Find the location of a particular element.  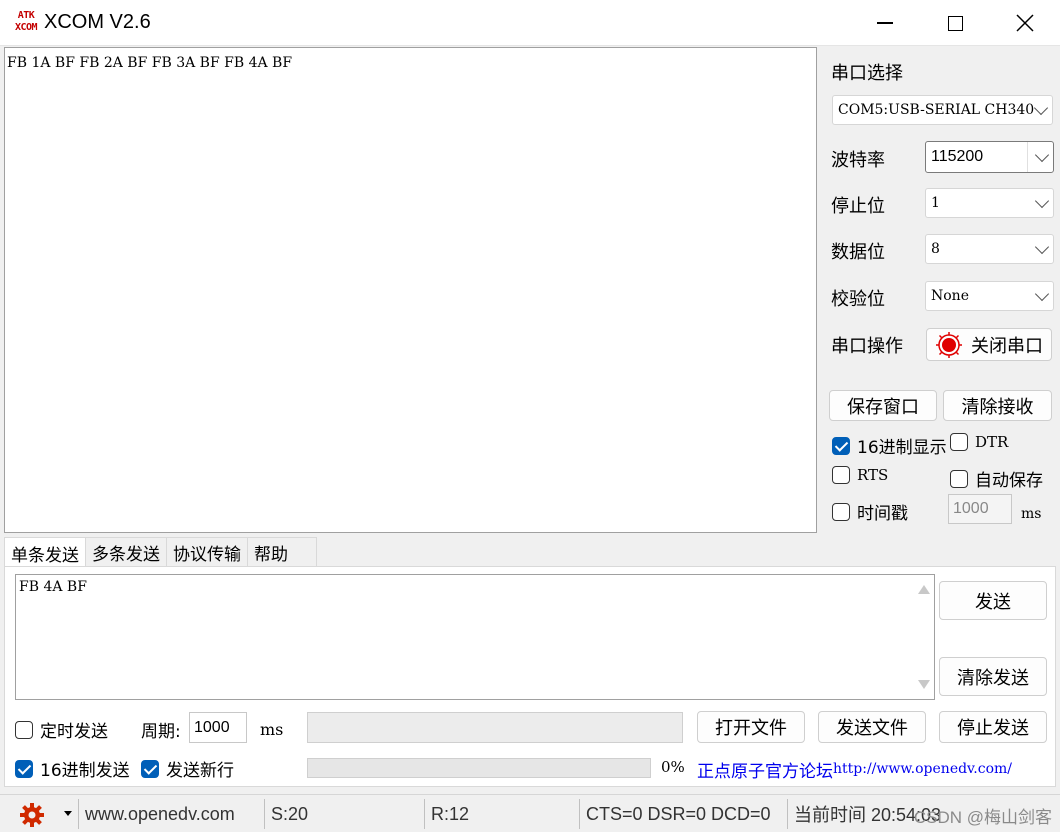

close-icon is located at coordinates (1025, 23).